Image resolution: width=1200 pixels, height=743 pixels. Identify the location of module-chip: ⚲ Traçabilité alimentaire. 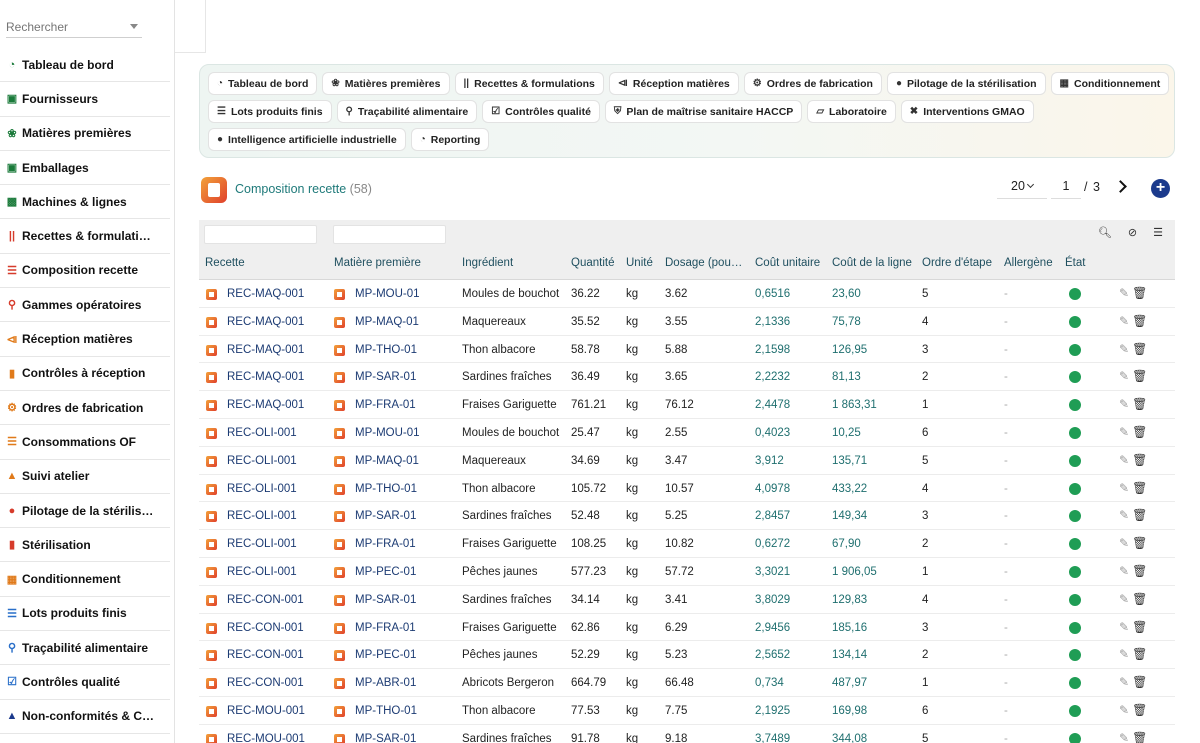
(407, 111).